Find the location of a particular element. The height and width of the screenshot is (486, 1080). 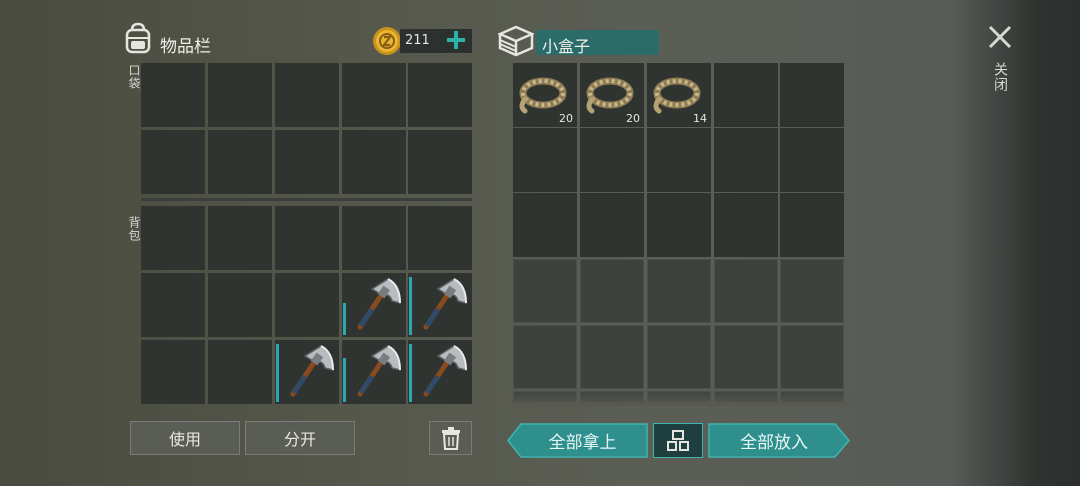

section-divider is located at coordinates (306, 199).